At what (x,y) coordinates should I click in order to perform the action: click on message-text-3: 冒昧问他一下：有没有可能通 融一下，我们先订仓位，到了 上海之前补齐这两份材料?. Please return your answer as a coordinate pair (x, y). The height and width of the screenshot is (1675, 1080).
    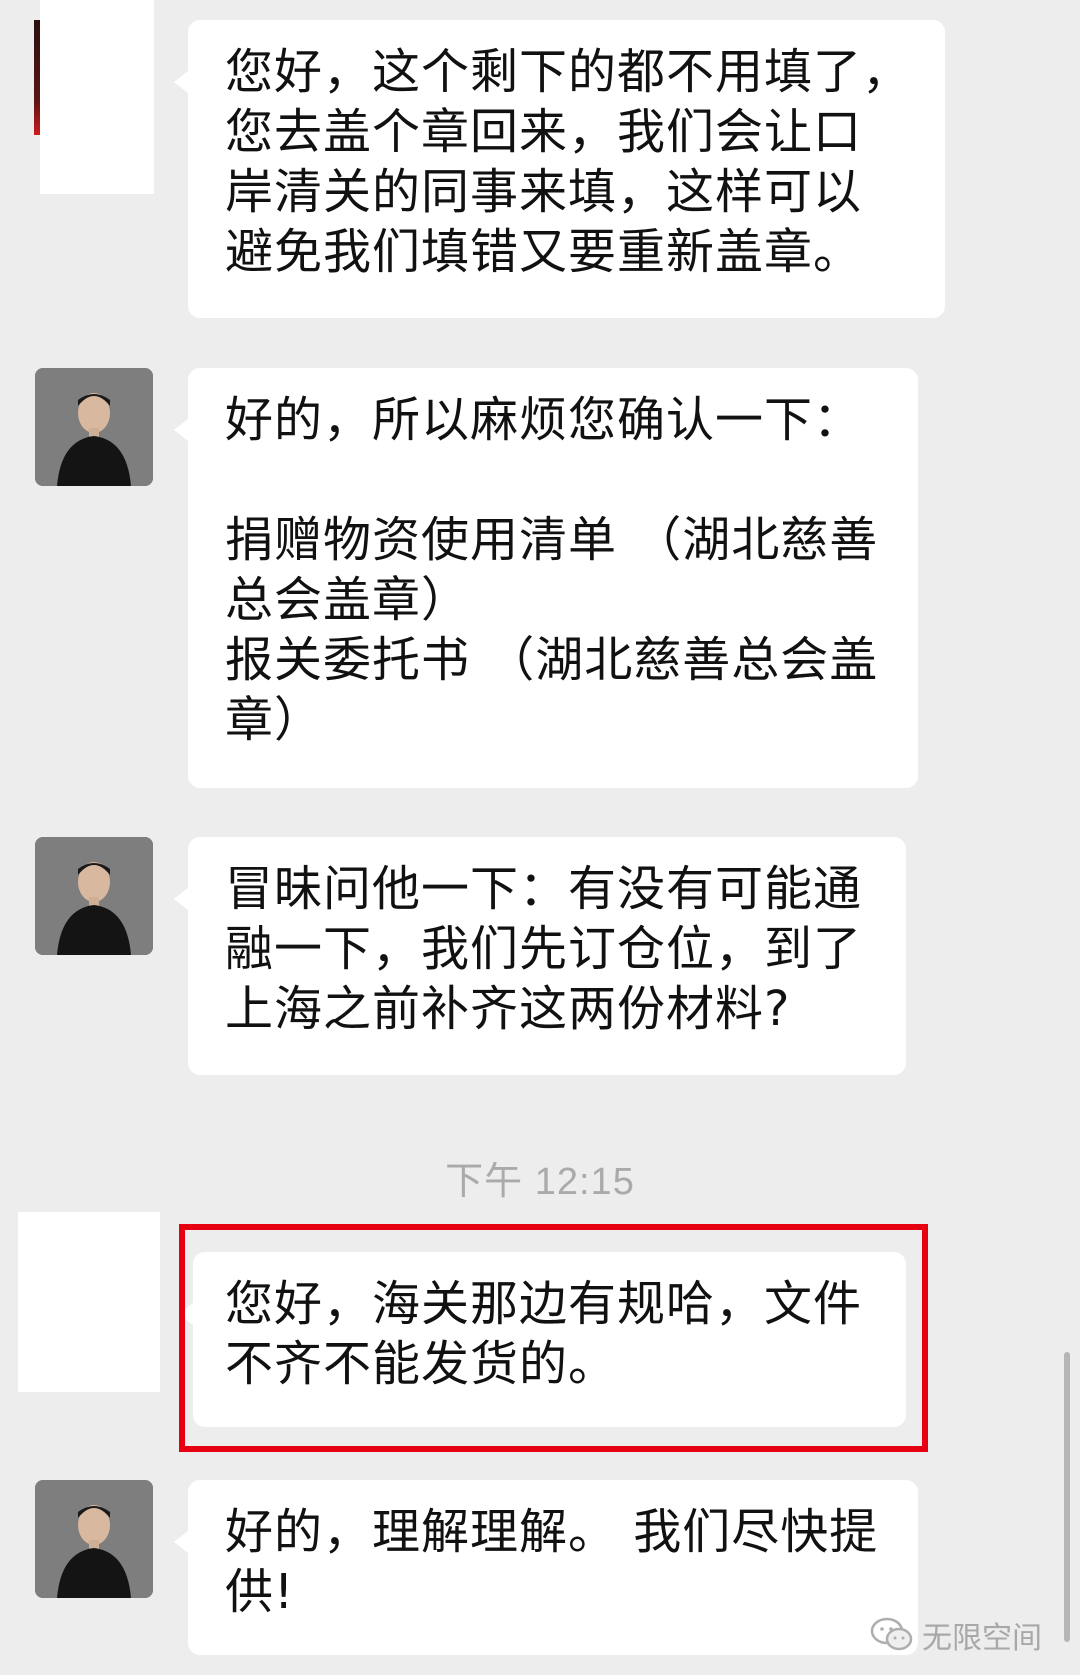
    Looking at the image, I should click on (544, 949).